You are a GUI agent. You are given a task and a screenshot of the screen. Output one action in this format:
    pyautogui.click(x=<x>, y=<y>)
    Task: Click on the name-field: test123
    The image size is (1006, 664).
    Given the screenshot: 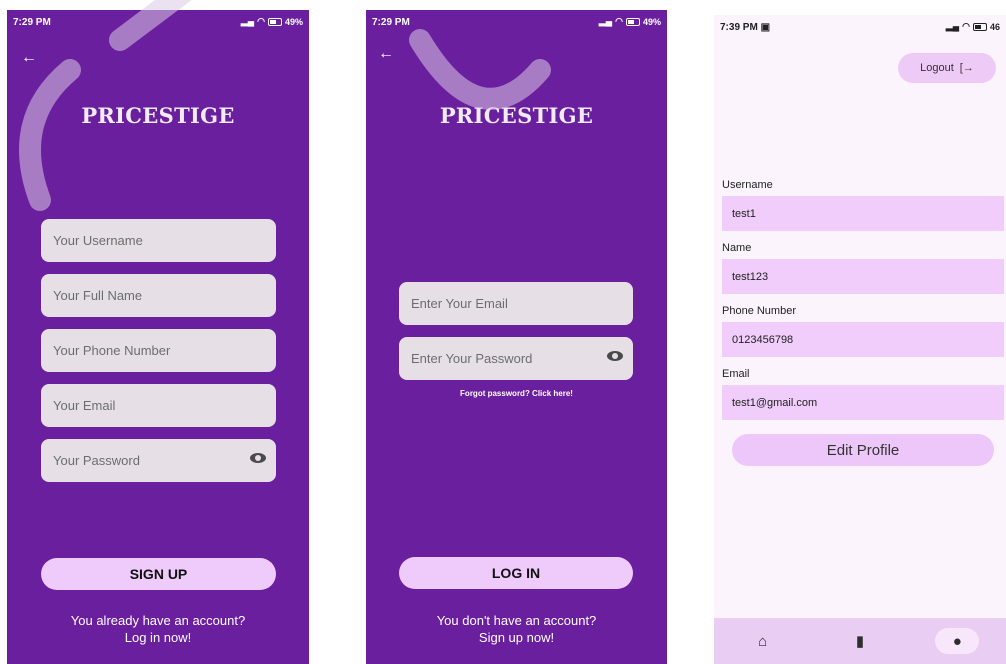 What is the action you would take?
    pyautogui.click(x=863, y=276)
    